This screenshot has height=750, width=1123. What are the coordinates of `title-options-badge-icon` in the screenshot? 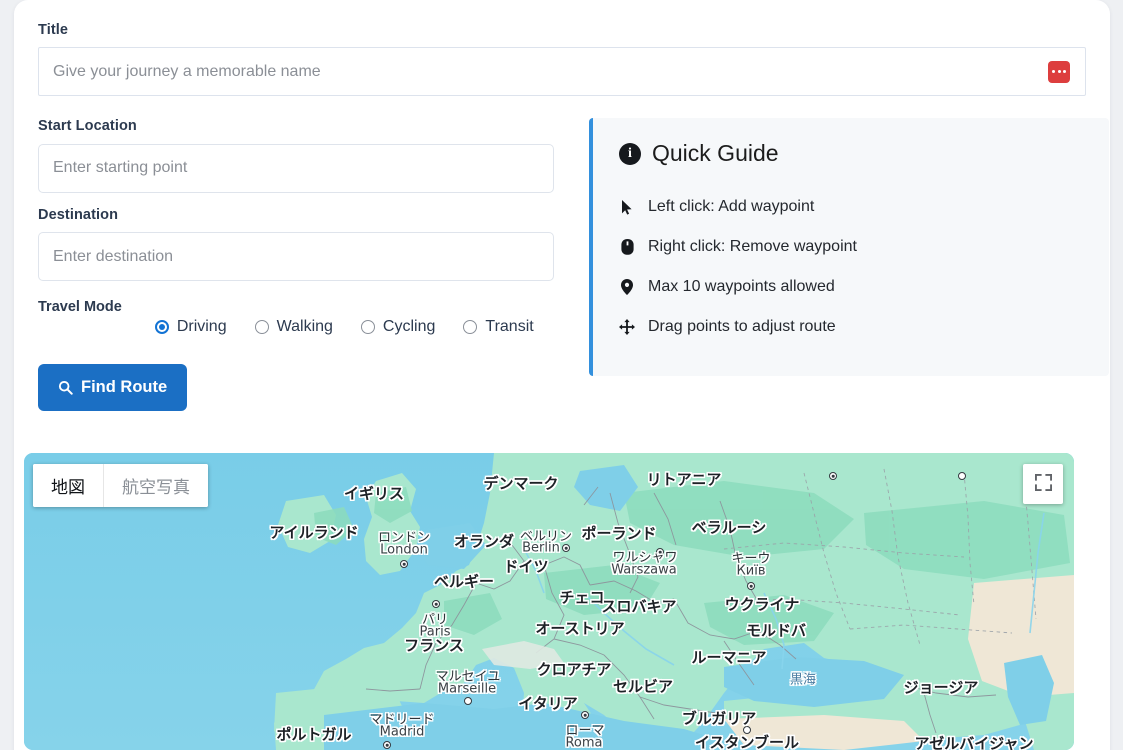 It's located at (1059, 71).